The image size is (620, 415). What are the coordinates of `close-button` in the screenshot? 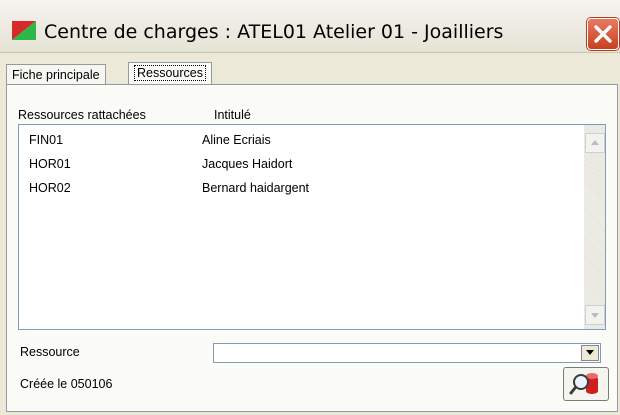 It's located at (603, 34).